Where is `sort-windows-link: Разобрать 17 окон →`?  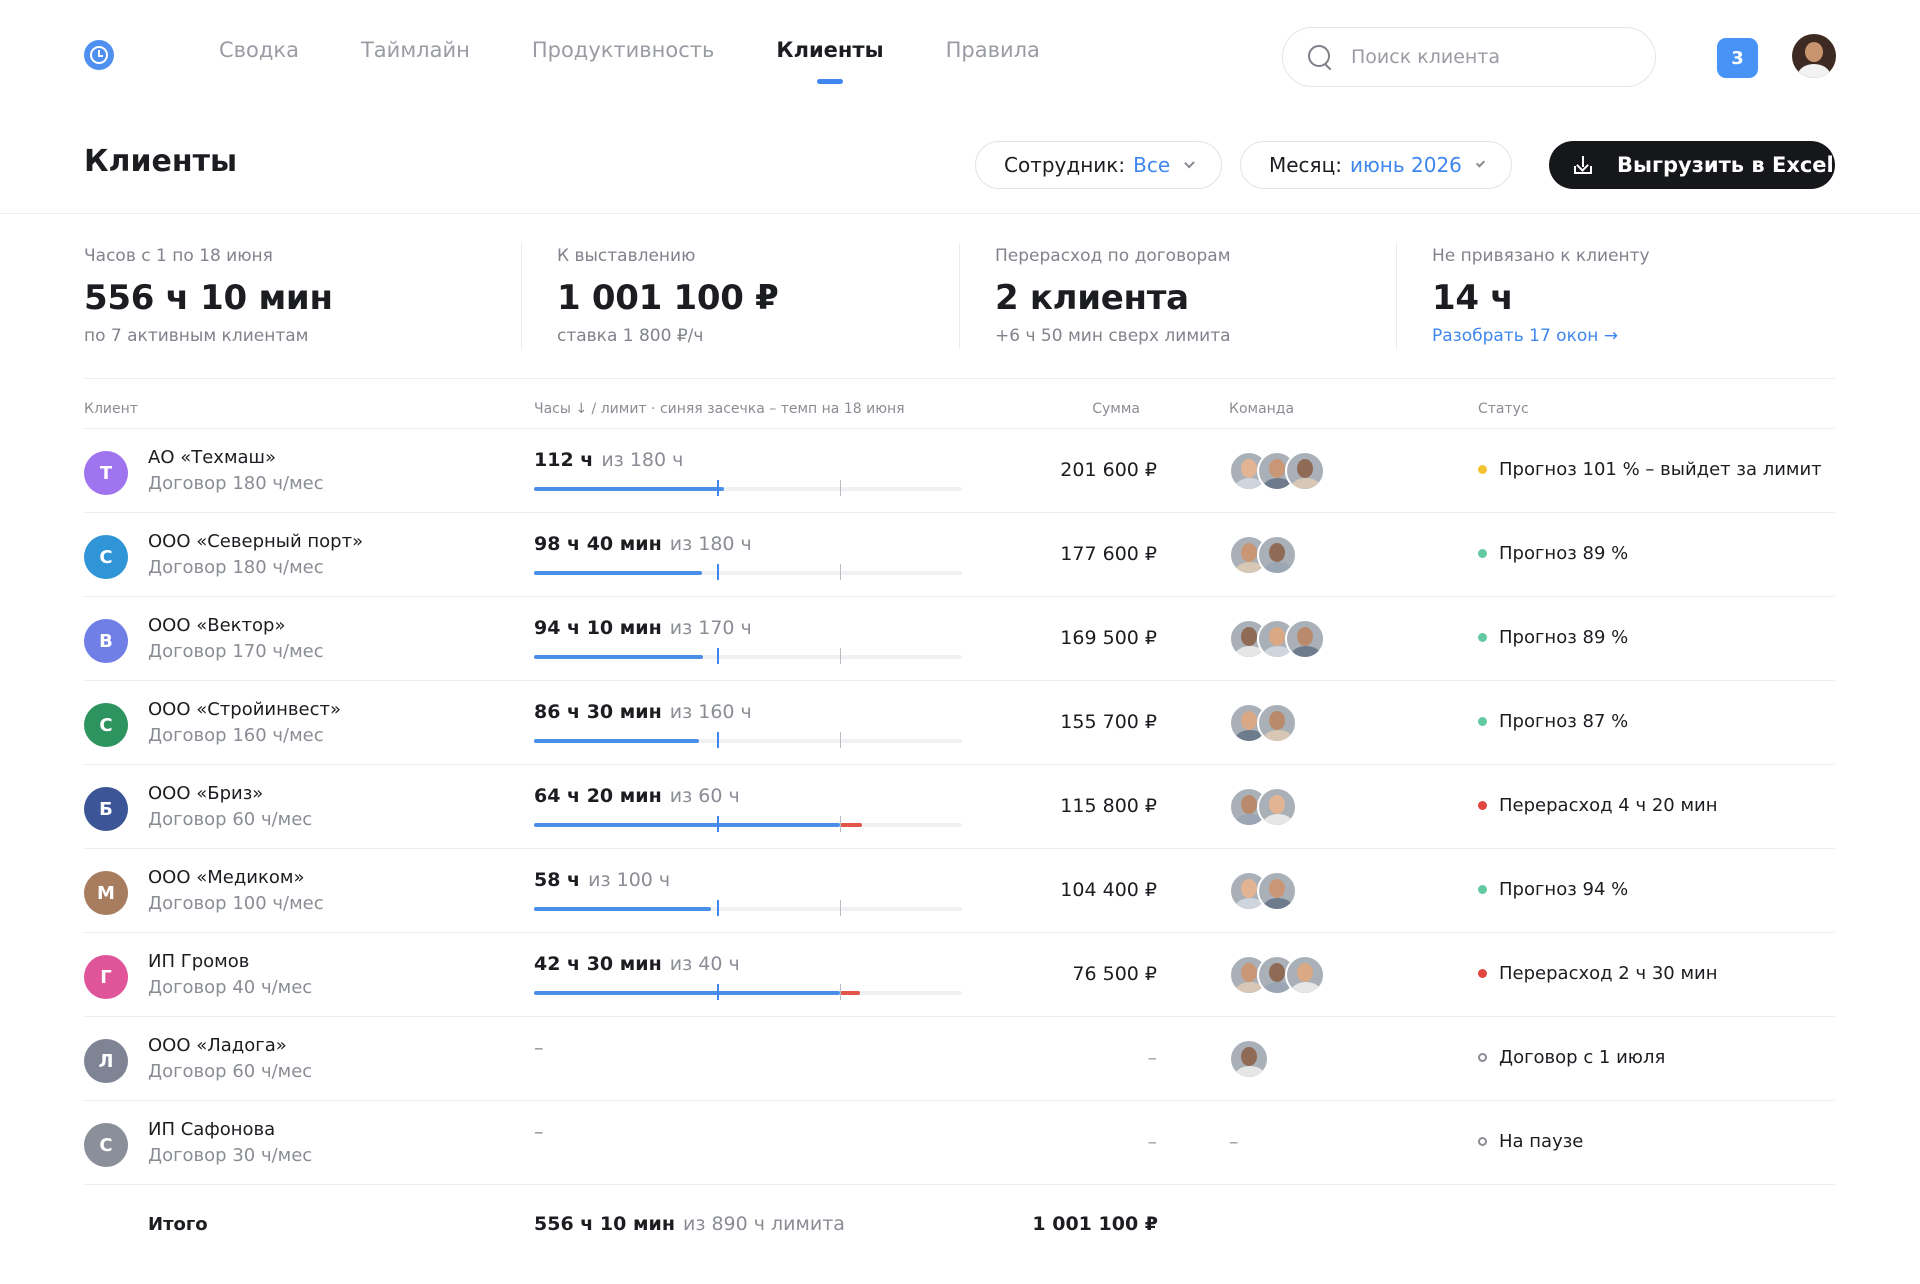 sort-windows-link: Разобрать 17 окон → is located at coordinates (1525, 336).